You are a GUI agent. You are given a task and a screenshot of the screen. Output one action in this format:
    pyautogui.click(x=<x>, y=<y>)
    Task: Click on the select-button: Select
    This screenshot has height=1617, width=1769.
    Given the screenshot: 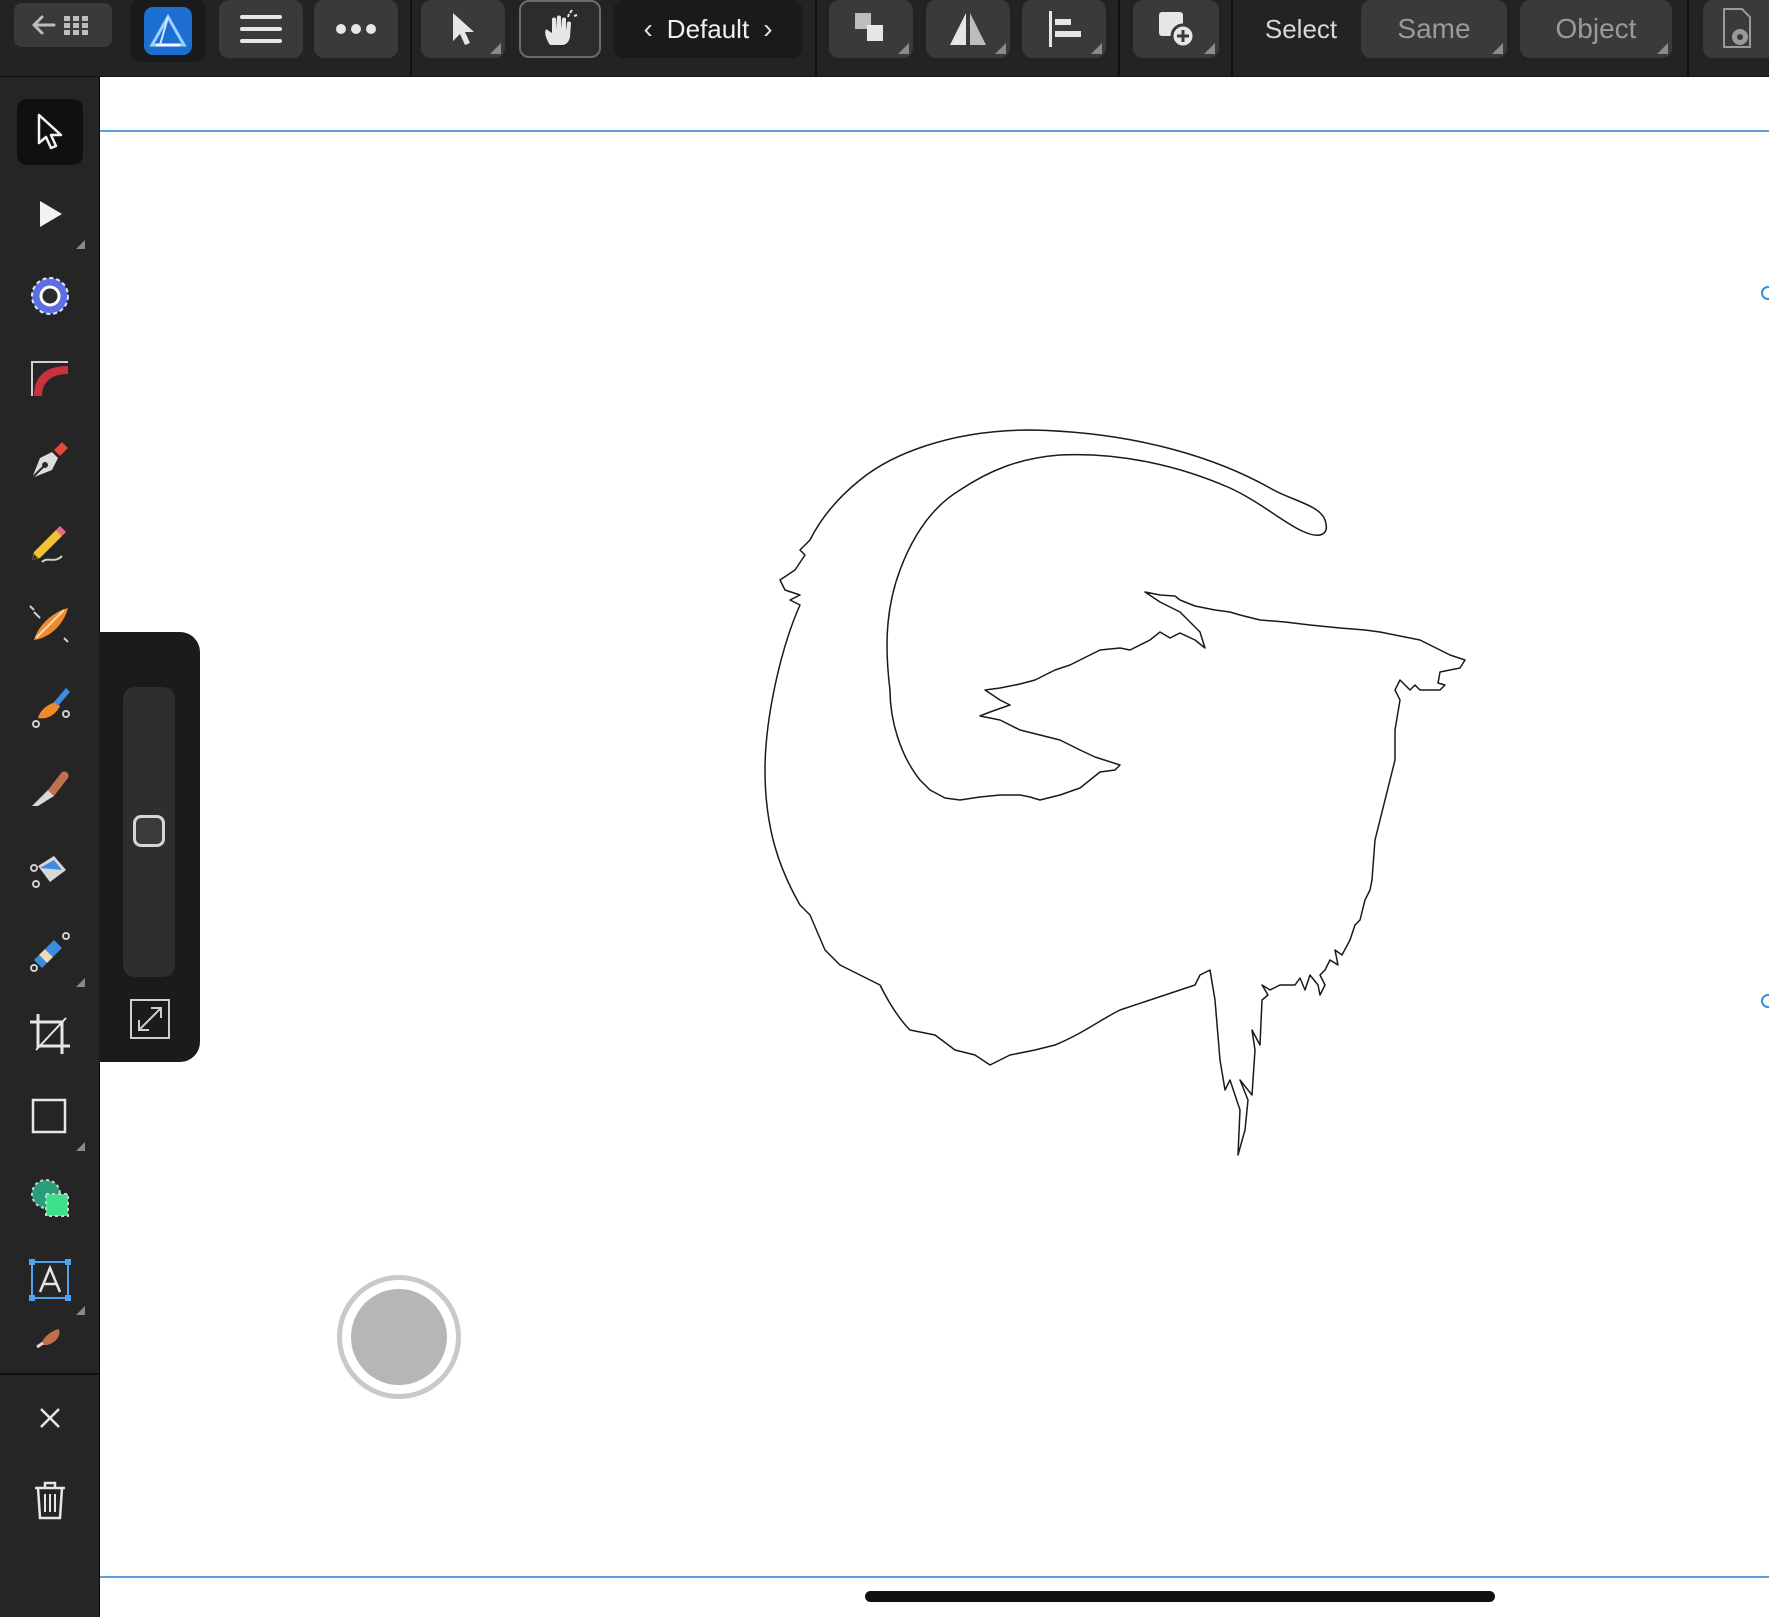 What is the action you would take?
    pyautogui.click(x=1301, y=29)
    